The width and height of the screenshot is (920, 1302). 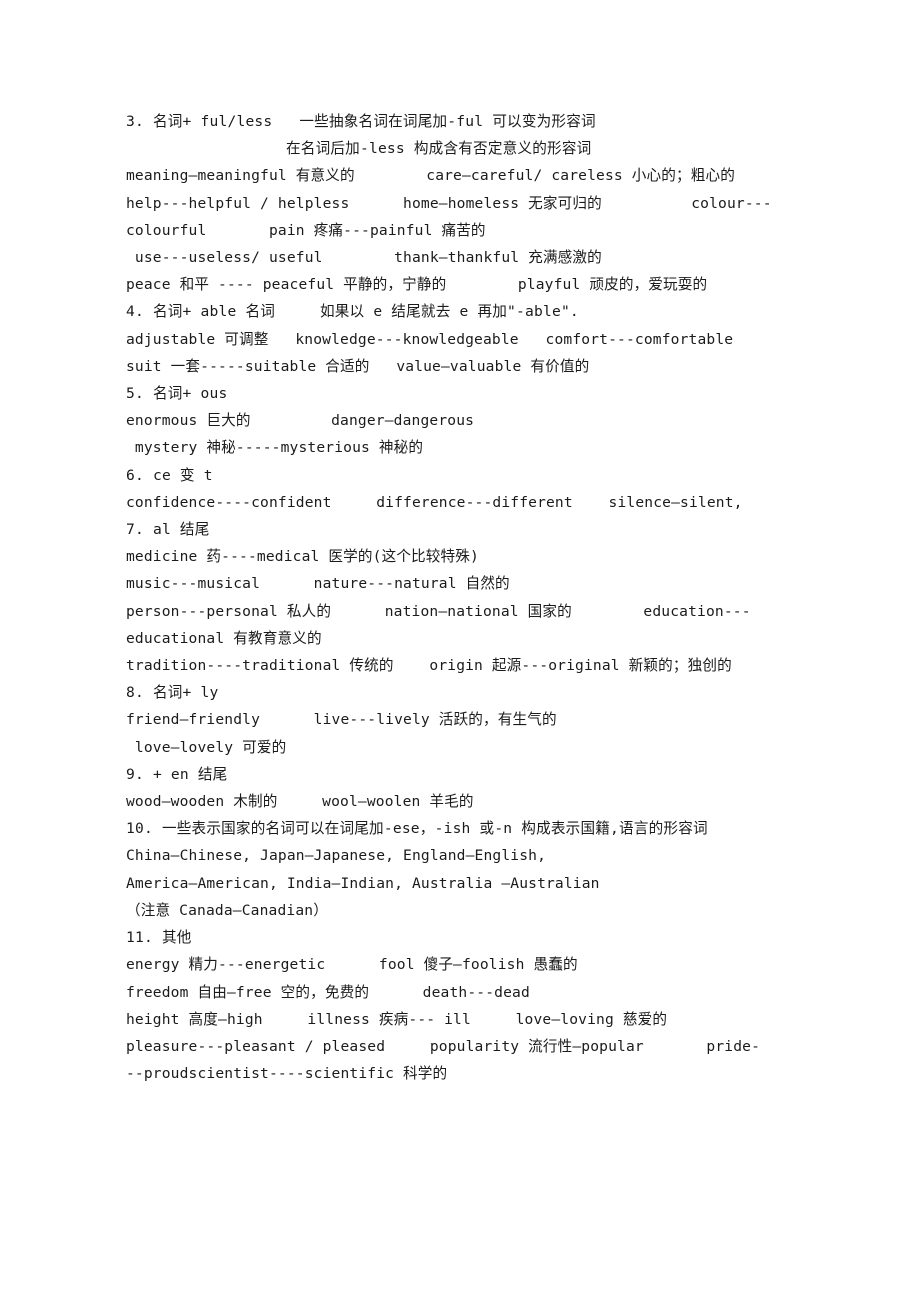 What do you see at coordinates (169, 475) in the screenshot?
I see `section-heading-6: 6. ce 变 t` at bounding box center [169, 475].